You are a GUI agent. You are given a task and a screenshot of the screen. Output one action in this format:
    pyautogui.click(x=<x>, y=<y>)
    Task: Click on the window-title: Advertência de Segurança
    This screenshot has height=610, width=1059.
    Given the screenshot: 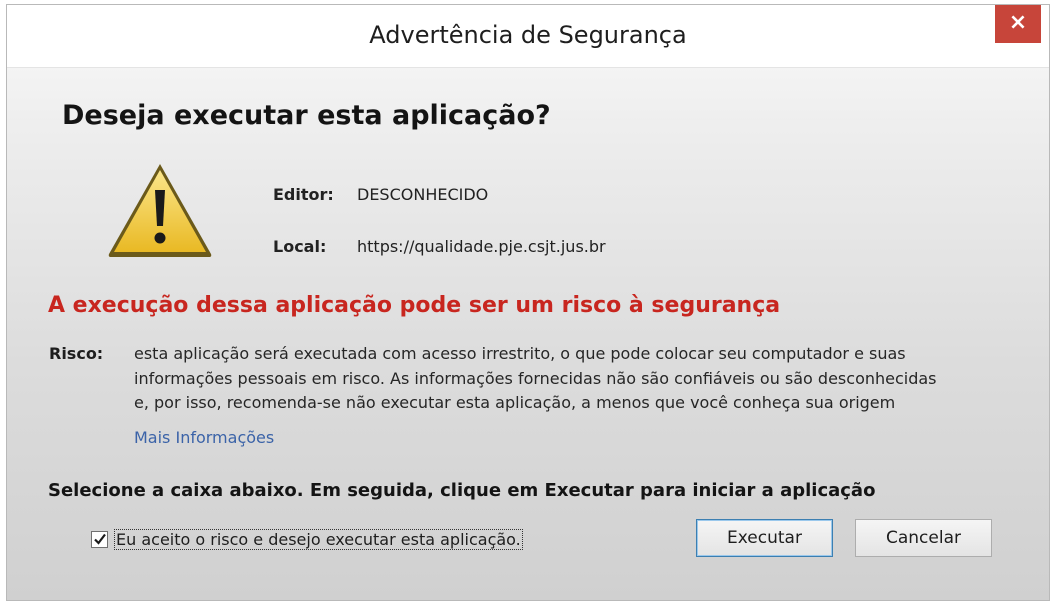 What is the action you would take?
    pyautogui.click(x=528, y=35)
    